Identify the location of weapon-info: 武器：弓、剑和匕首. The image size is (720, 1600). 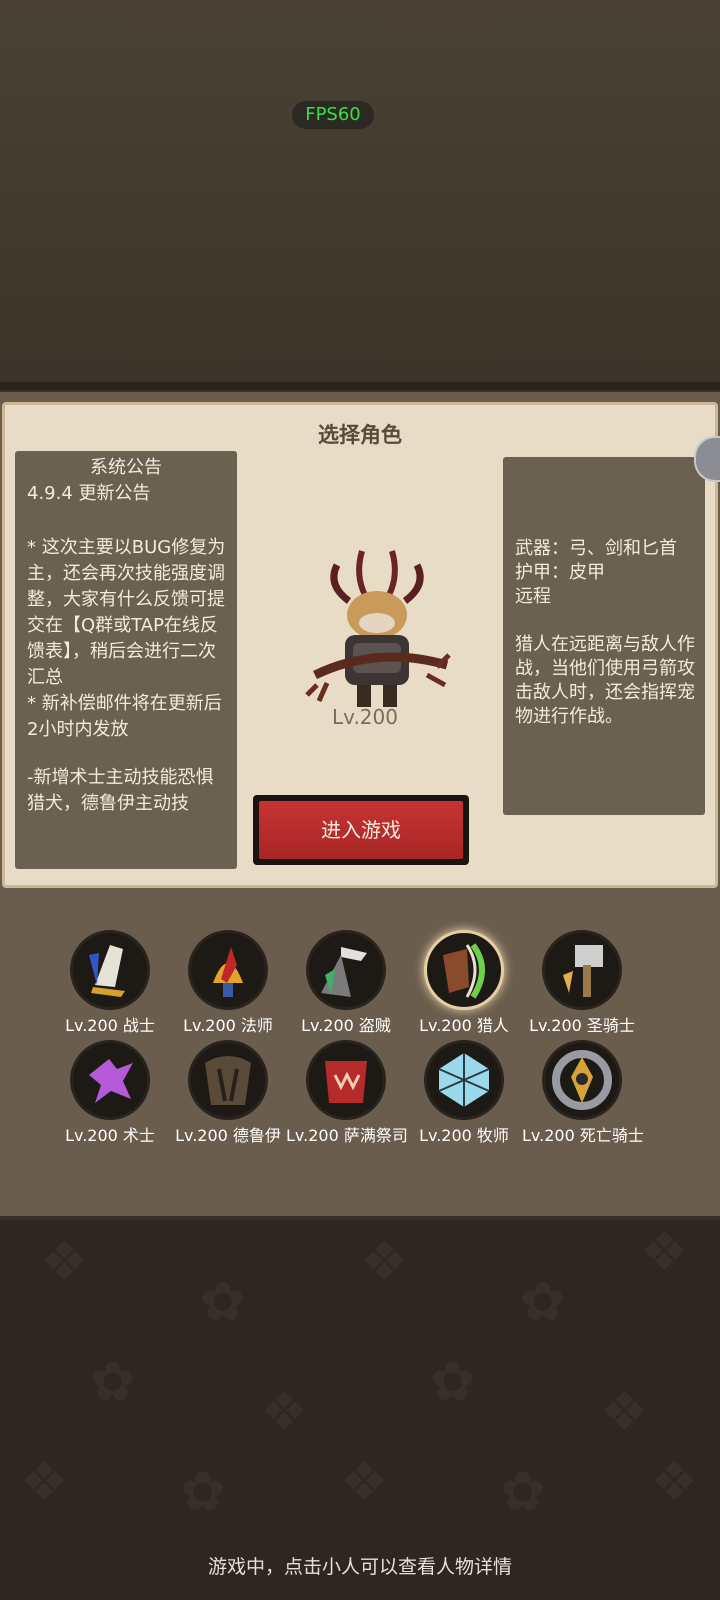
(596, 548).